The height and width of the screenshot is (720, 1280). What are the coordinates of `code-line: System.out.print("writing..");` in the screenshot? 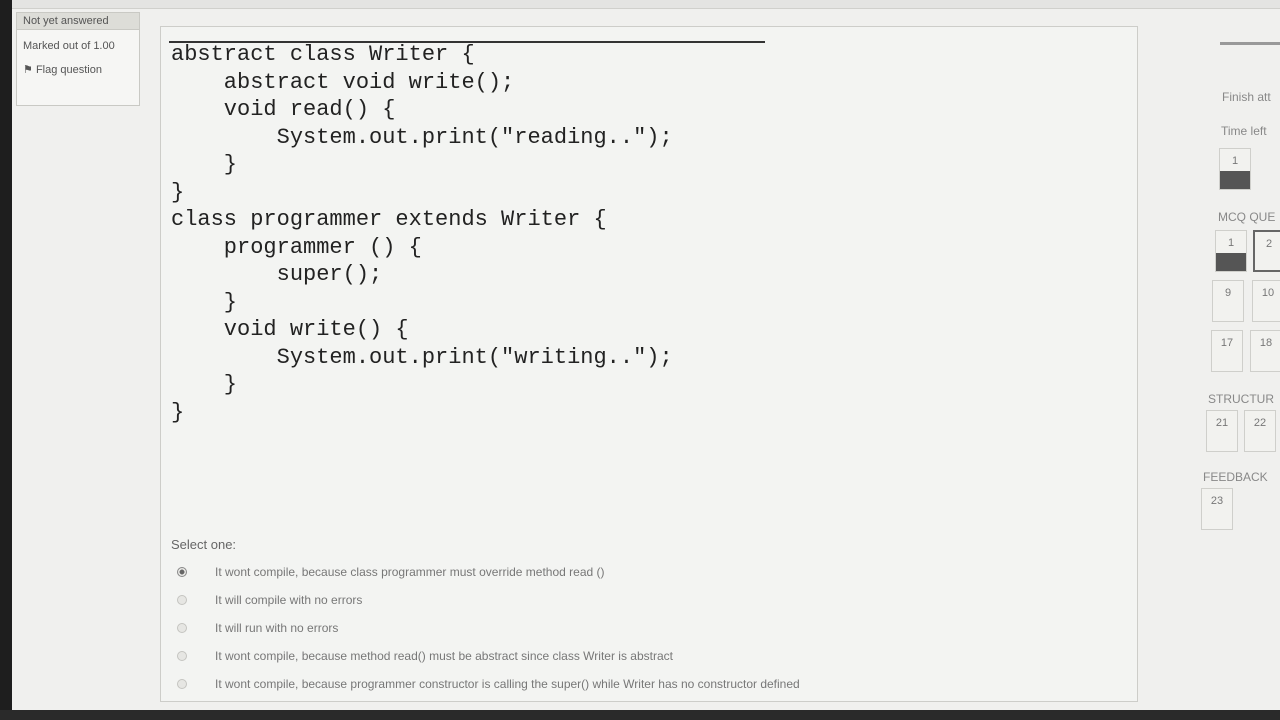 It's located at (422, 357).